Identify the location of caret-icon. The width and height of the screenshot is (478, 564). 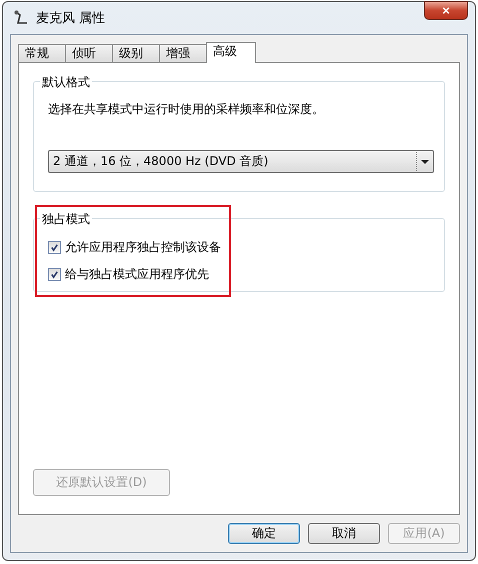
(425, 162).